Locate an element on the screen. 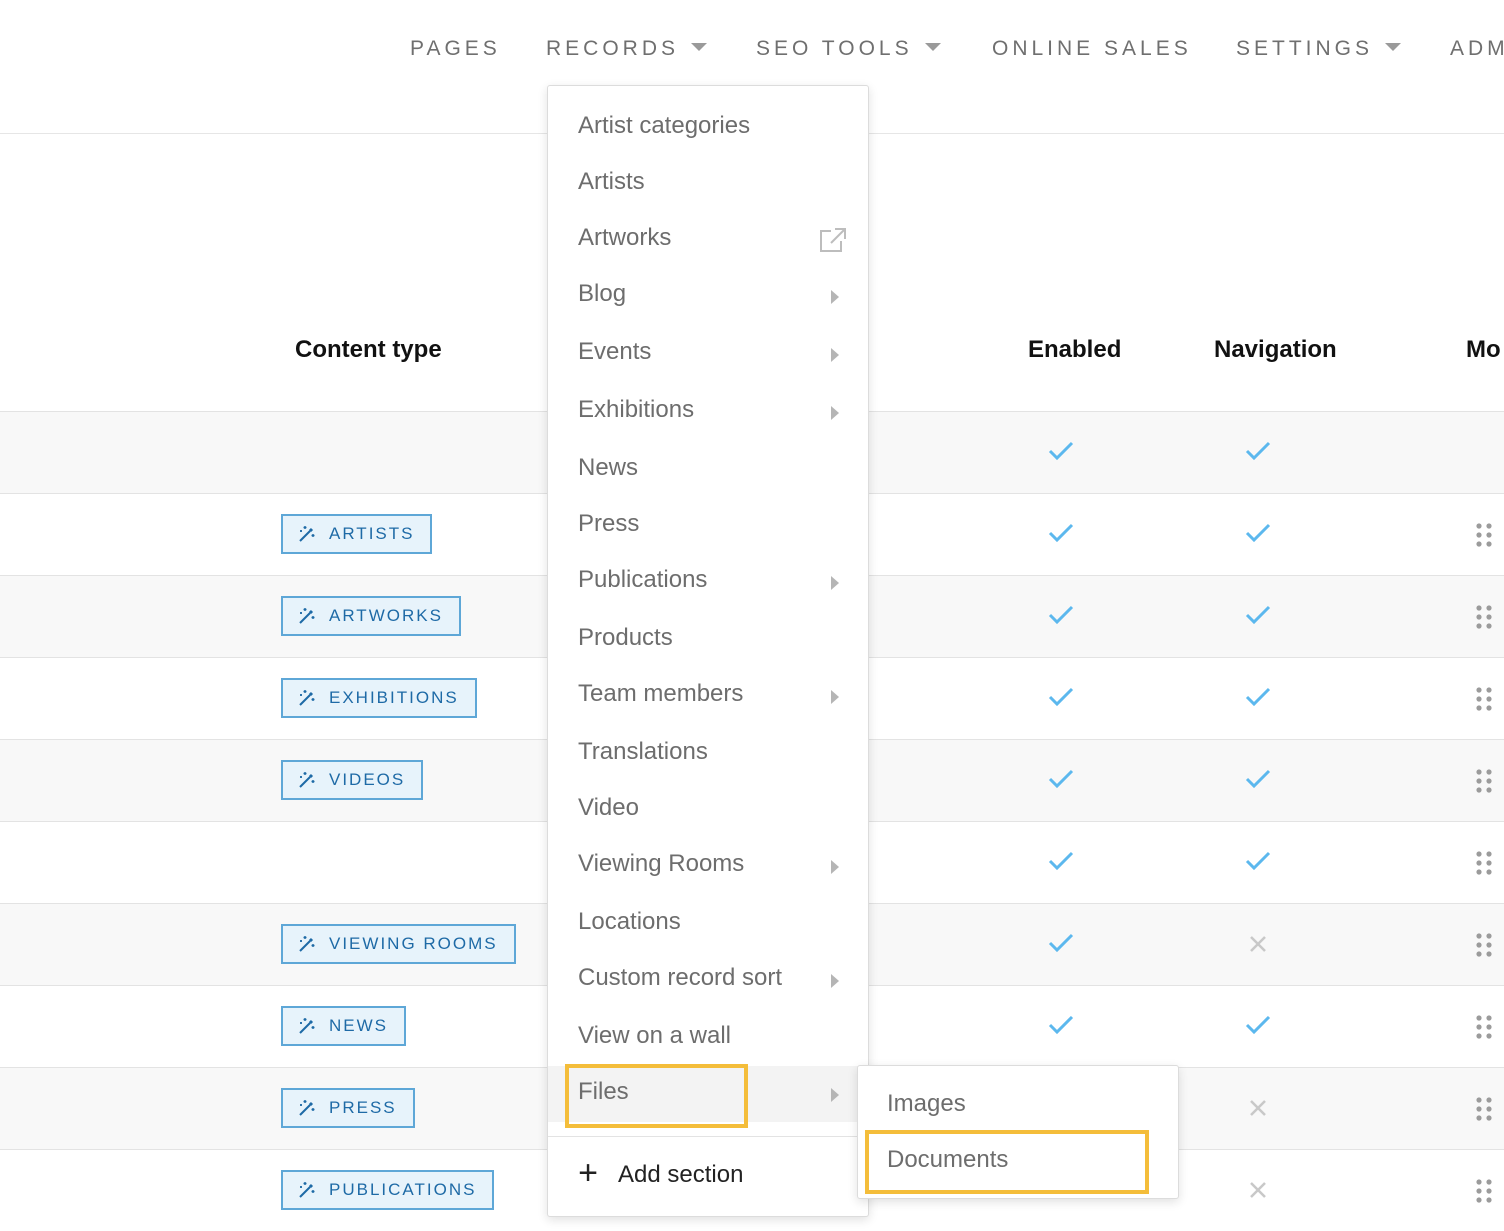 The image size is (1504, 1231). menu-item-publications: Publications is located at coordinates (642, 580).